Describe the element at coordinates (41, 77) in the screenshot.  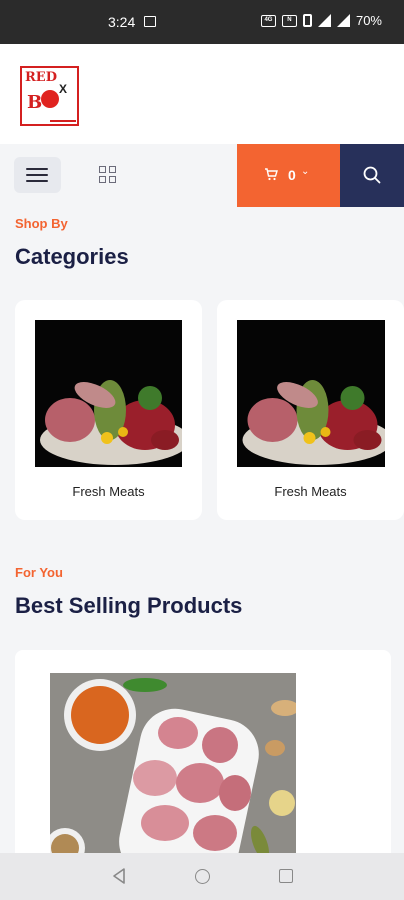
I see `logo-text-red: RED` at that location.